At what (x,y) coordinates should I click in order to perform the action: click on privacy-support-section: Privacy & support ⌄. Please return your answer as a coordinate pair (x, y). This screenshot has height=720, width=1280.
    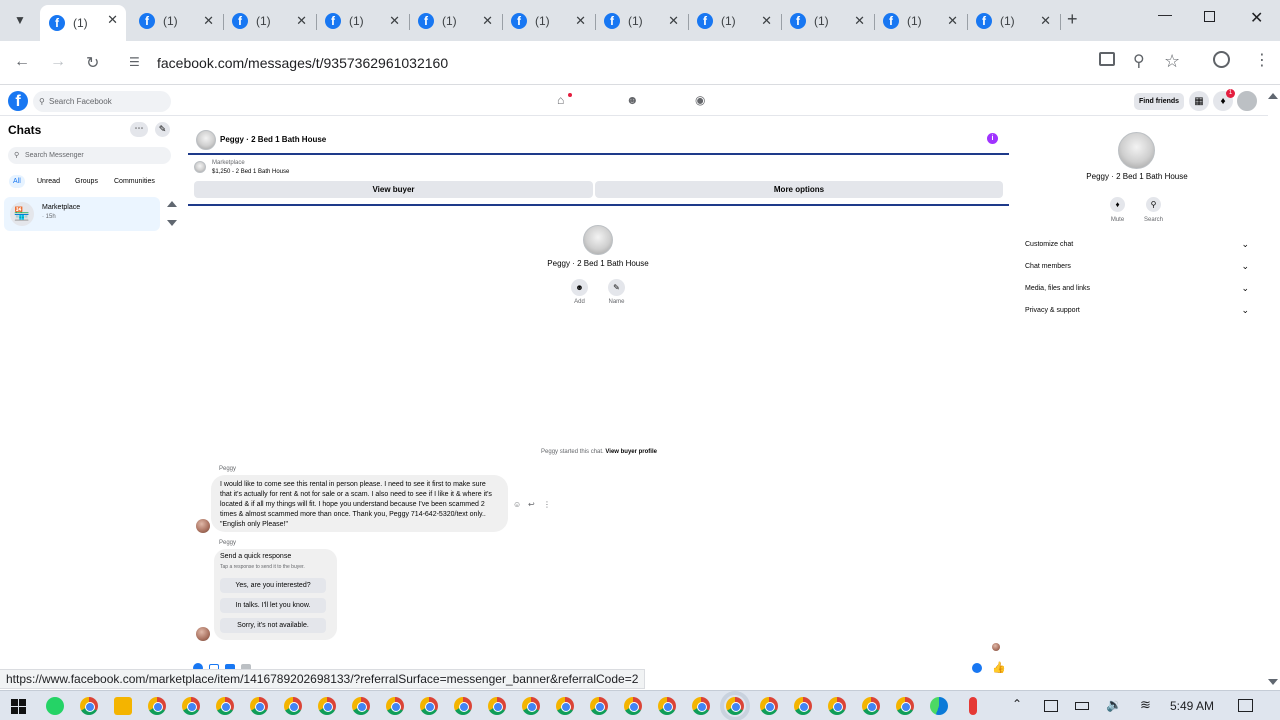
    Looking at the image, I should click on (1137, 310).